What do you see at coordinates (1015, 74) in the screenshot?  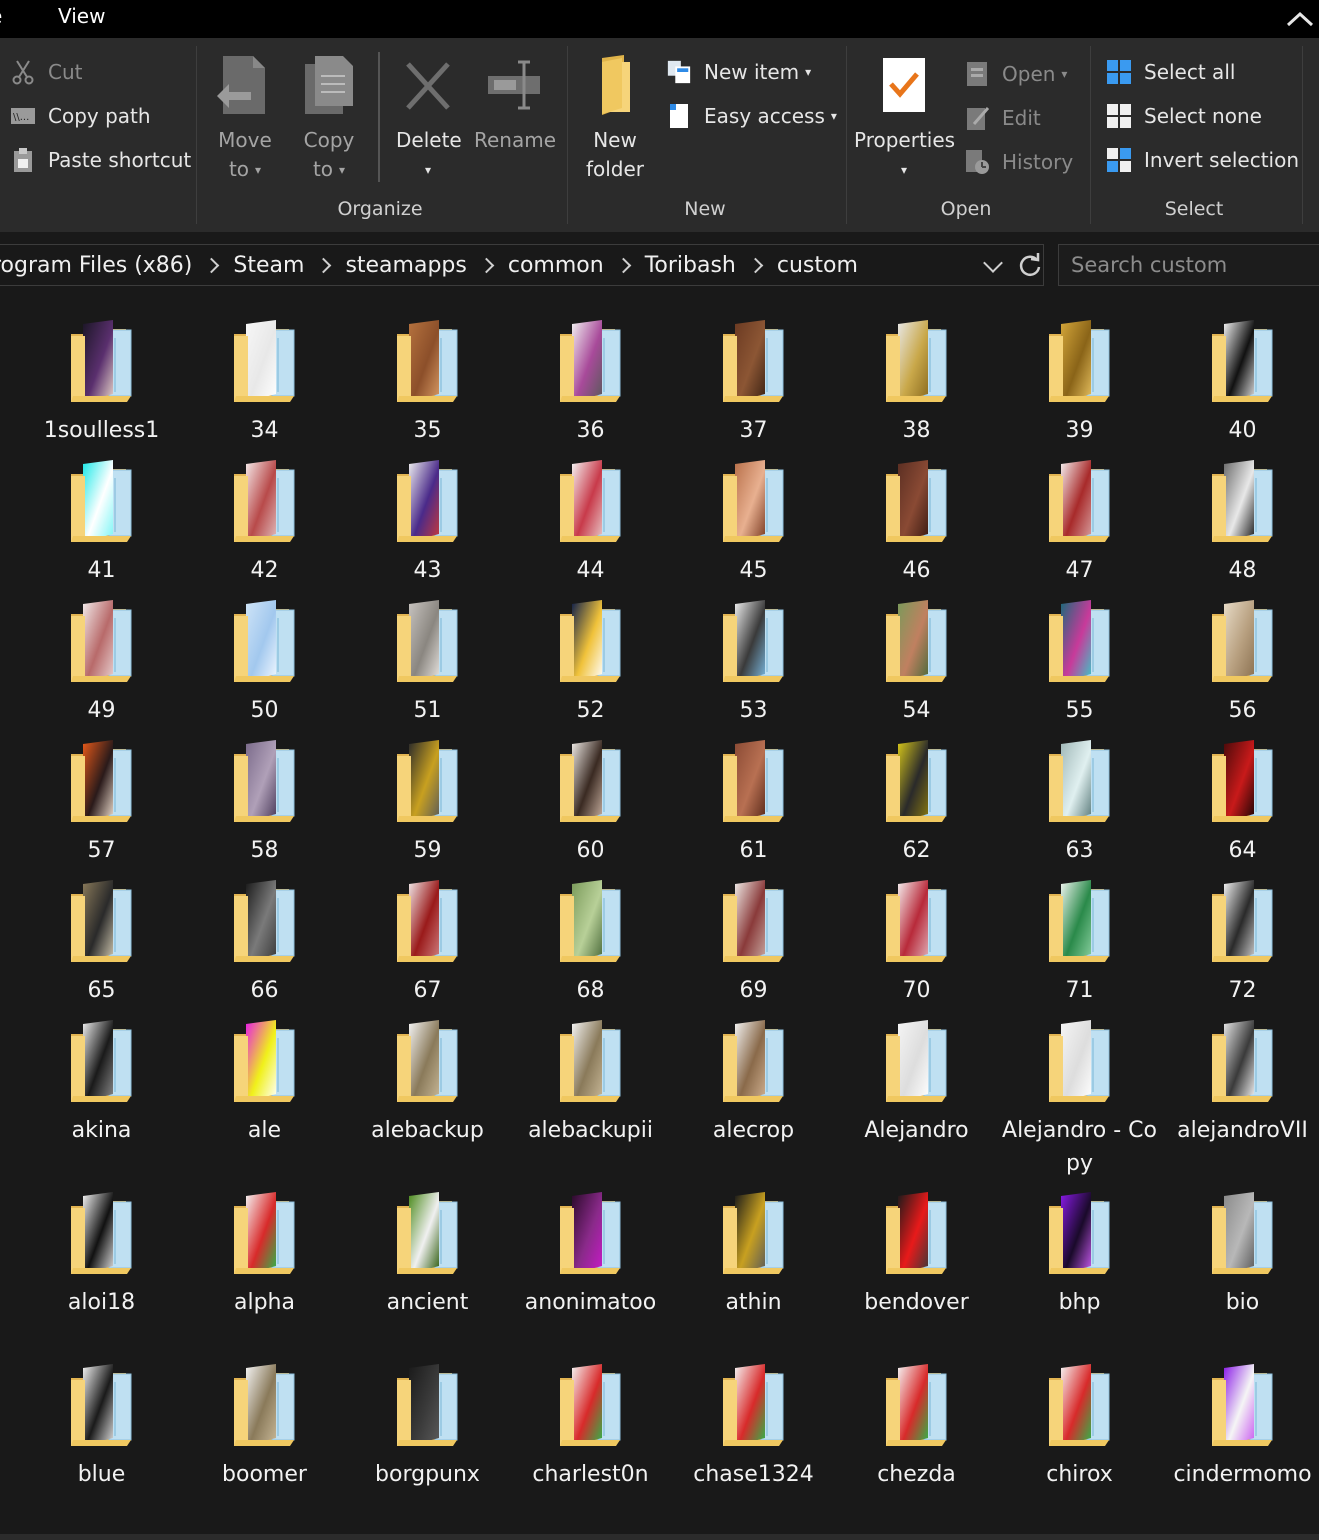 I see `open-button: Open ▾` at bounding box center [1015, 74].